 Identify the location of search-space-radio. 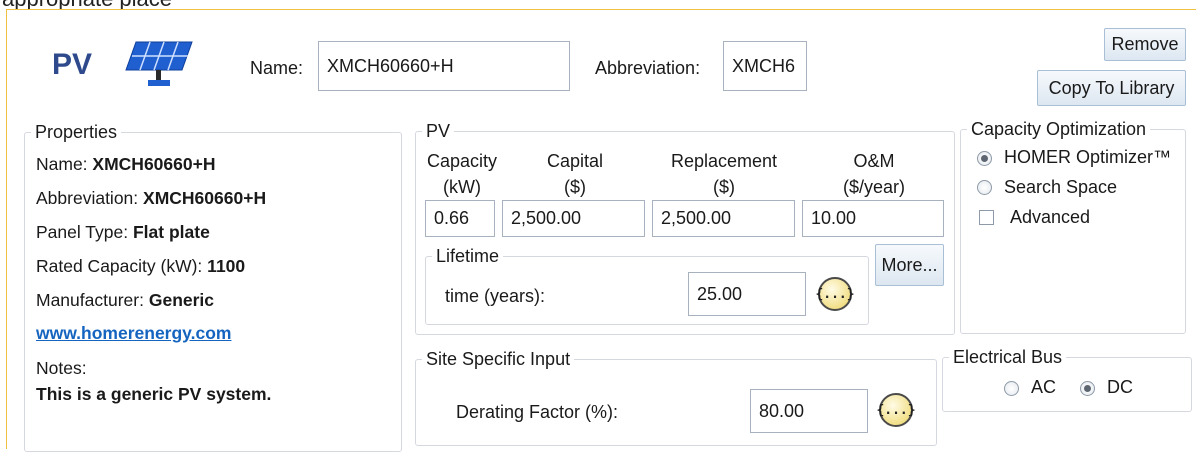
(984, 187).